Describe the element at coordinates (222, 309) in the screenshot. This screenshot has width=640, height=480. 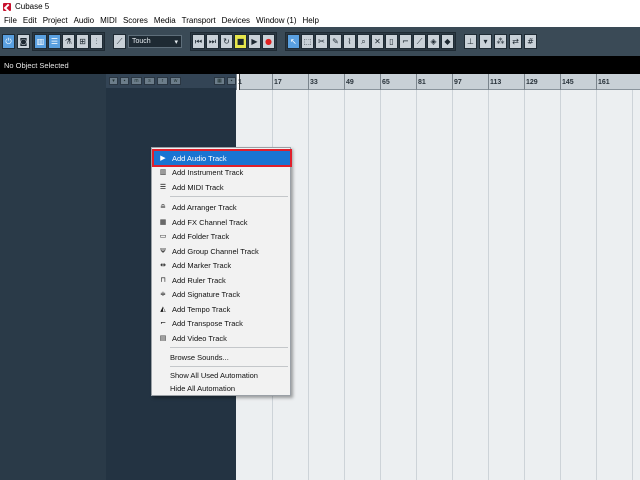
I see `menu-item-add-tempo-track: ◭ Add Tempo Track` at that location.